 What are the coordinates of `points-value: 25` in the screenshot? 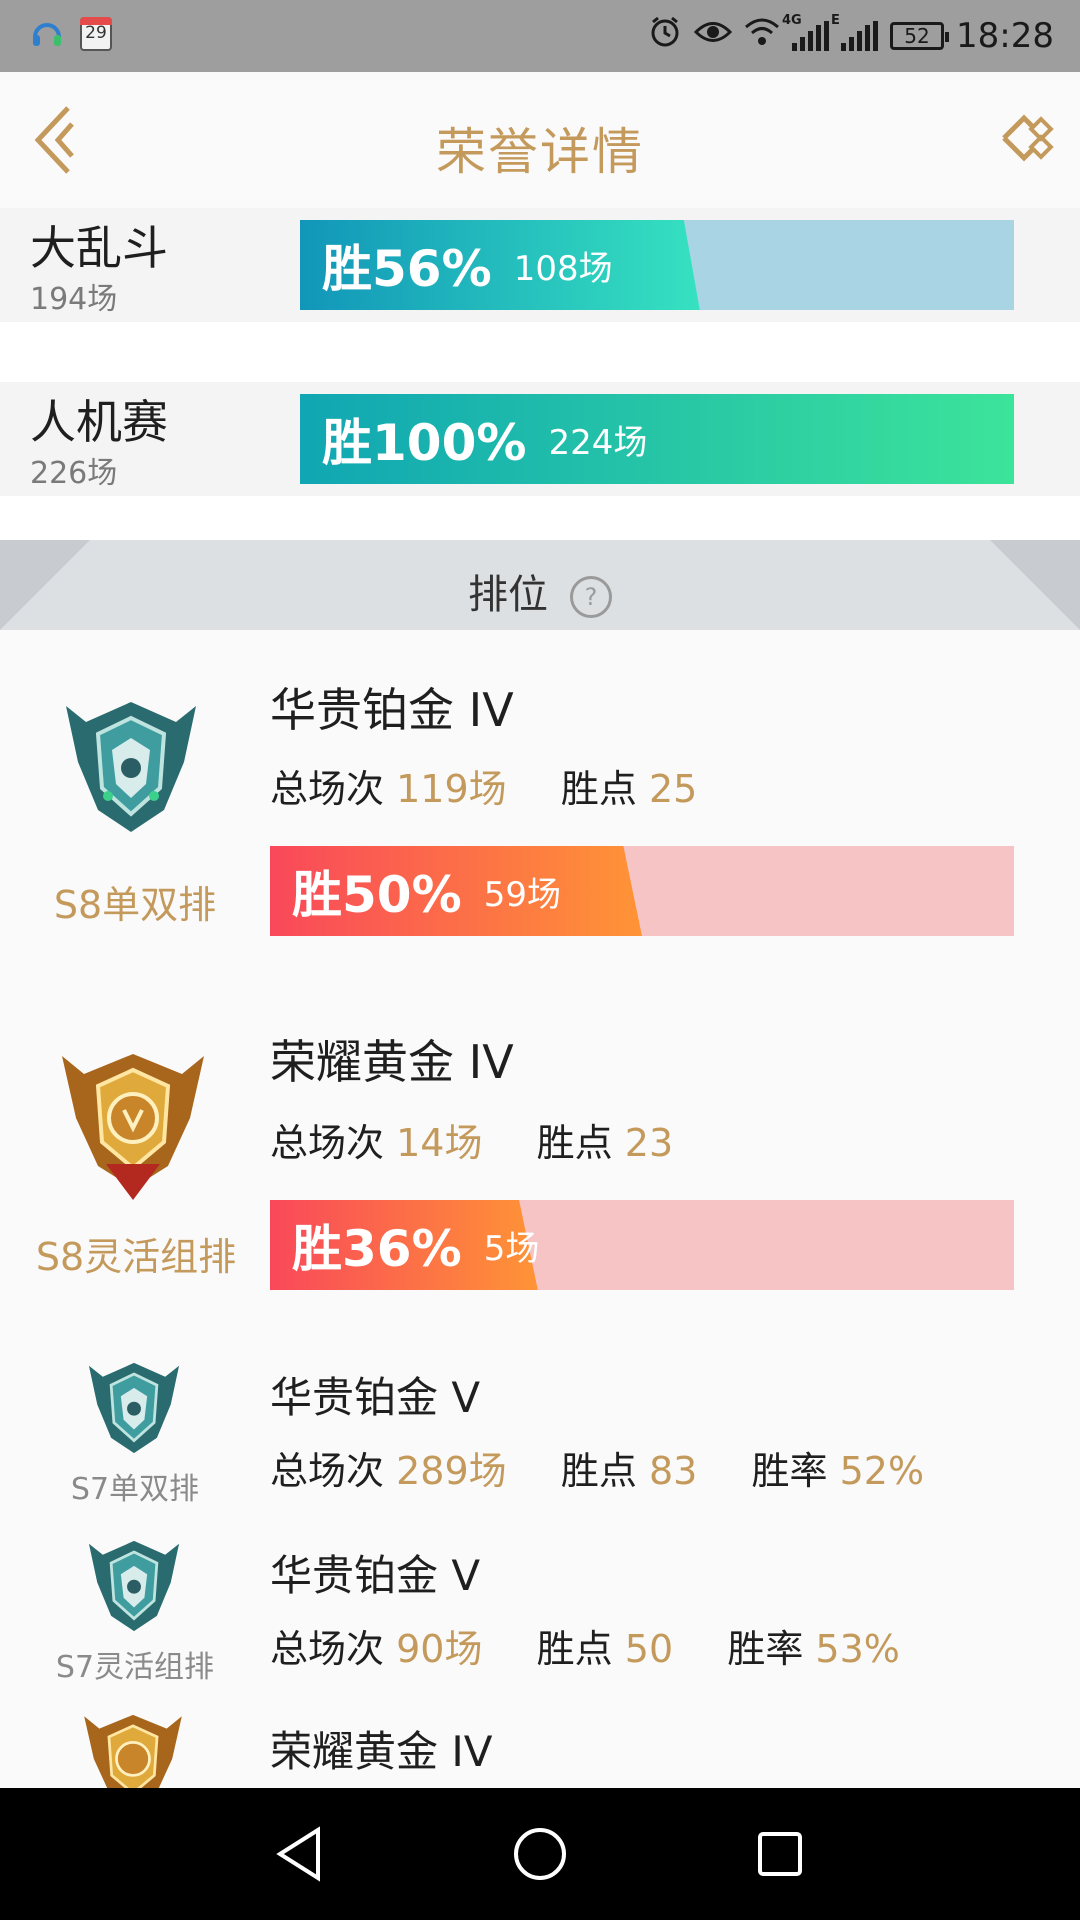 It's located at (673, 789).